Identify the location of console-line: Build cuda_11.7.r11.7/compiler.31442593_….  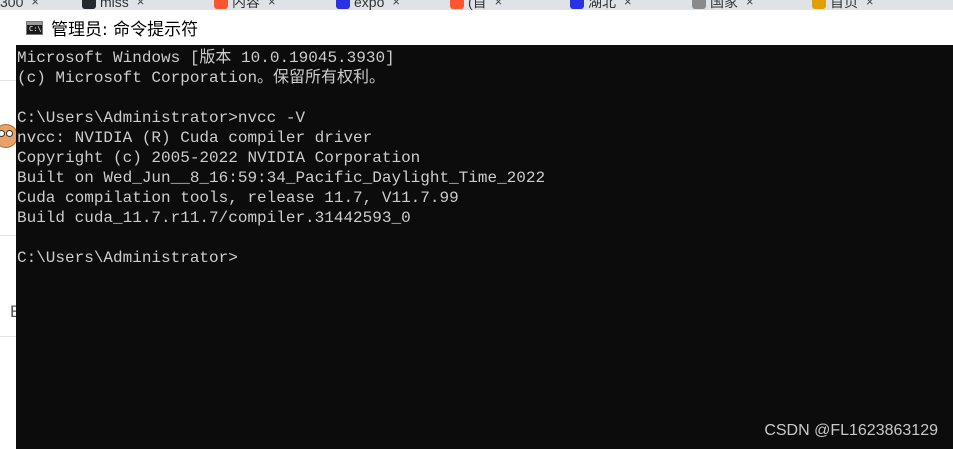
(214, 218).